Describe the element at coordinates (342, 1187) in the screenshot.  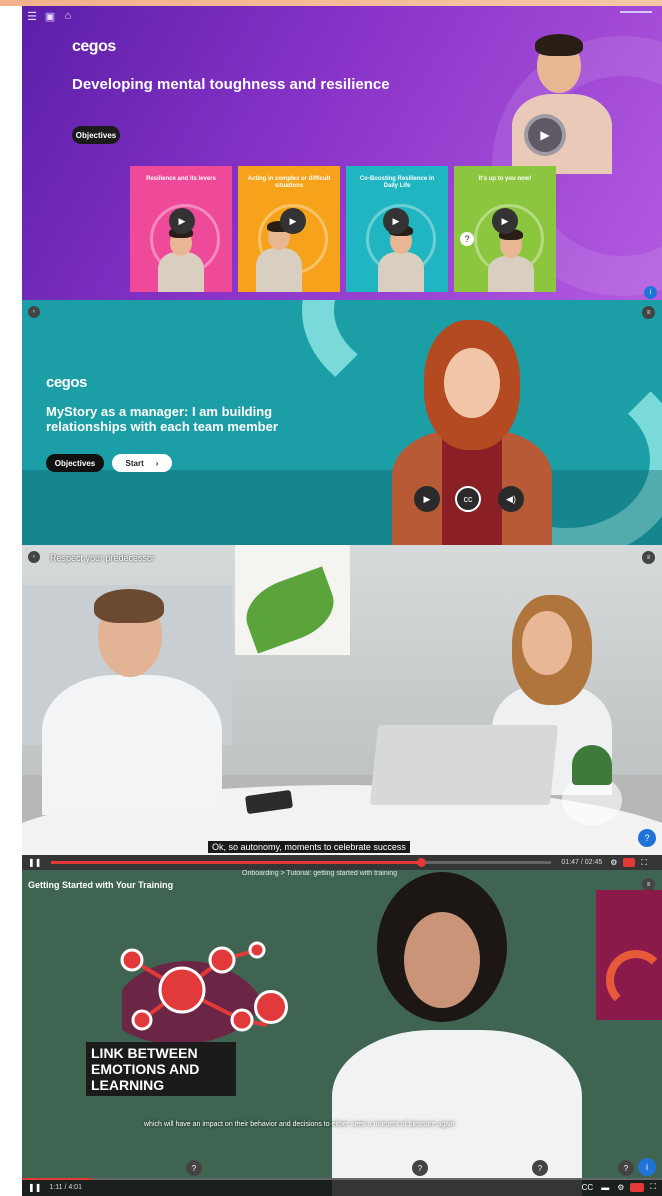
I see `video-controls: ❚❚ 1:11 / 4:01 CC ▬ ⚙ ⛶` at that location.